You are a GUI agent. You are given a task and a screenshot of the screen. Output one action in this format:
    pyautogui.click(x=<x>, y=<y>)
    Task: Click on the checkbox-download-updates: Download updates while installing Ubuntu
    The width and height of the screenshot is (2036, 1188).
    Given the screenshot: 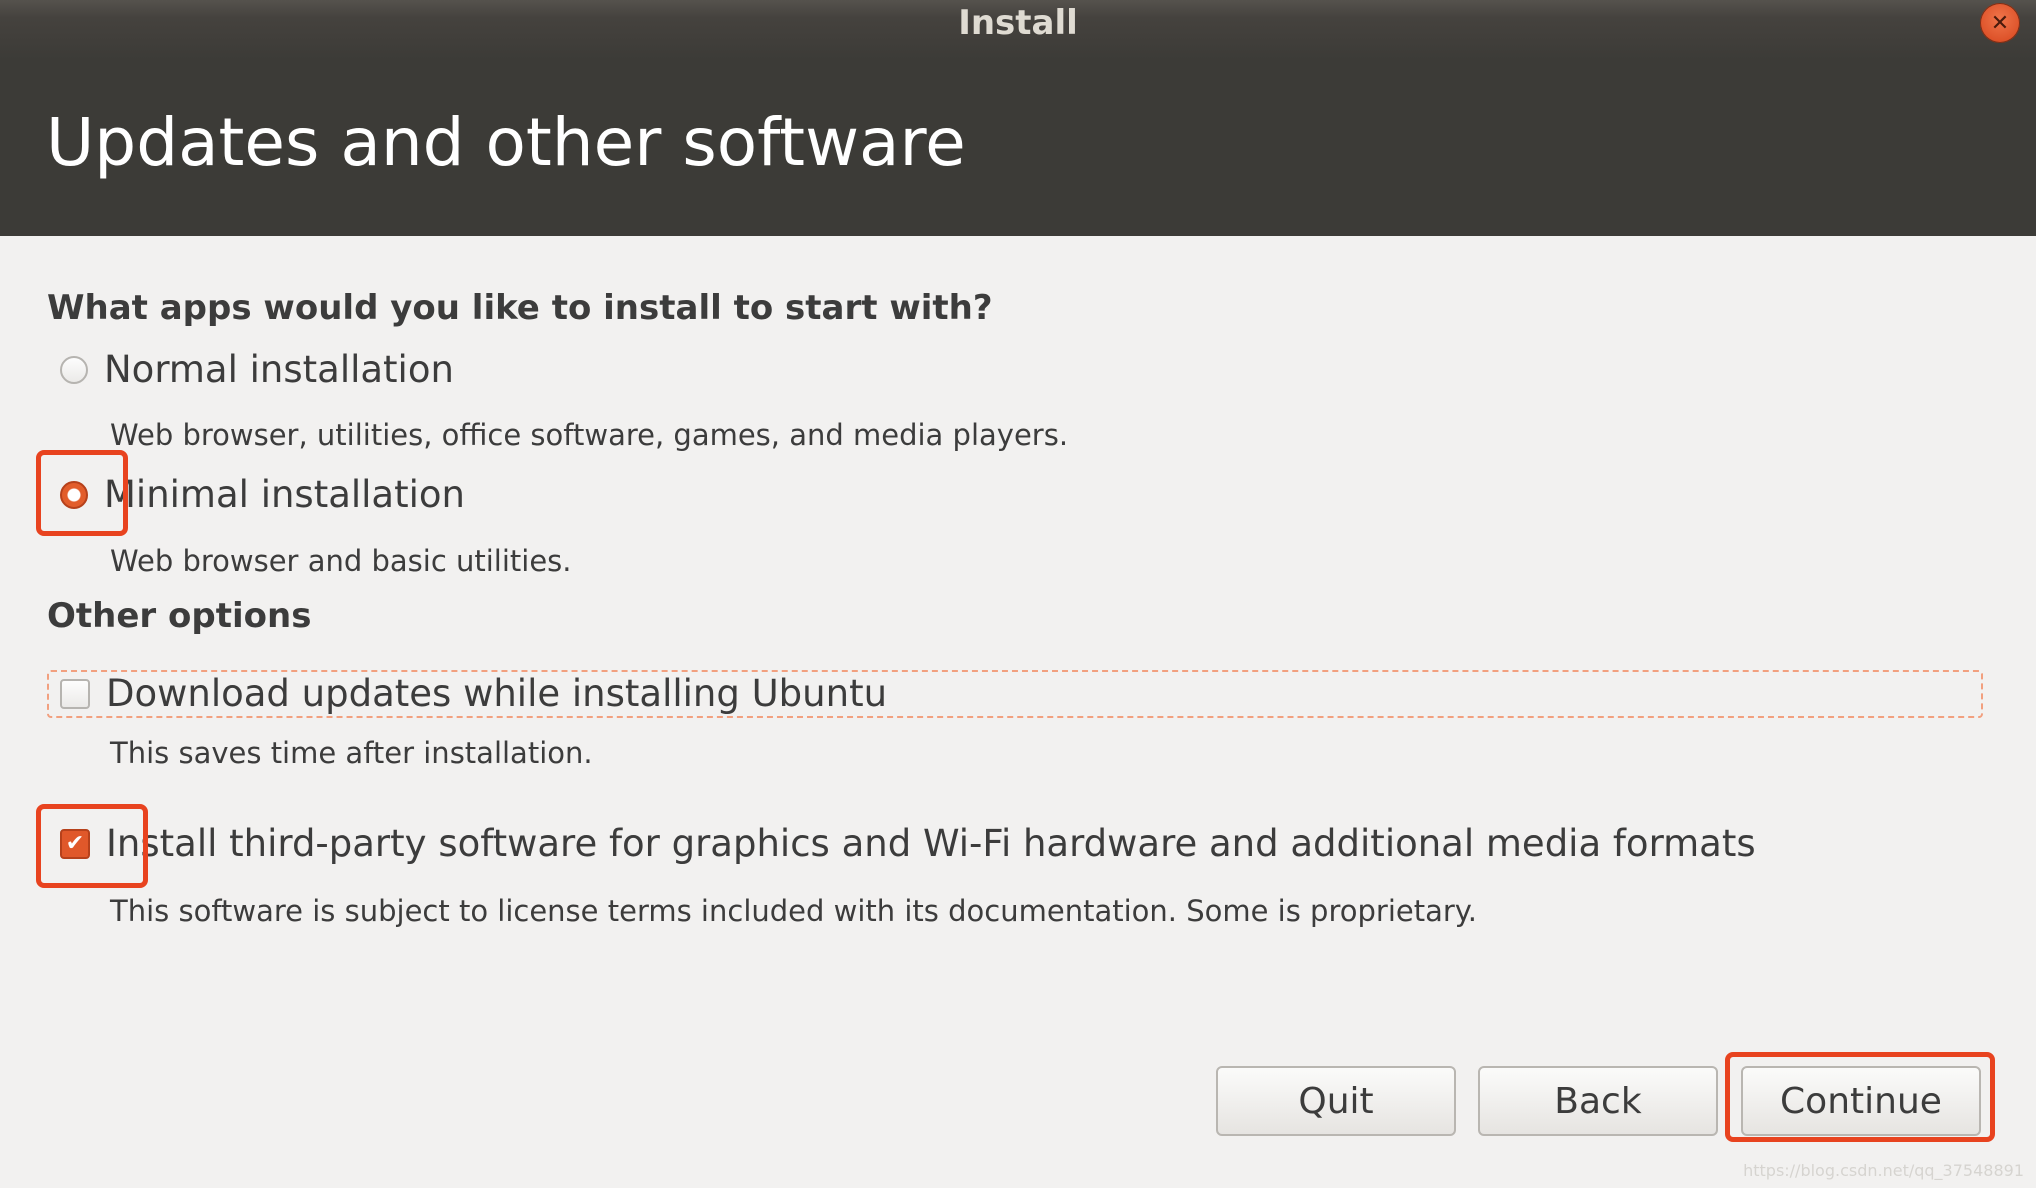 What is the action you would take?
    pyautogui.click(x=473, y=693)
    